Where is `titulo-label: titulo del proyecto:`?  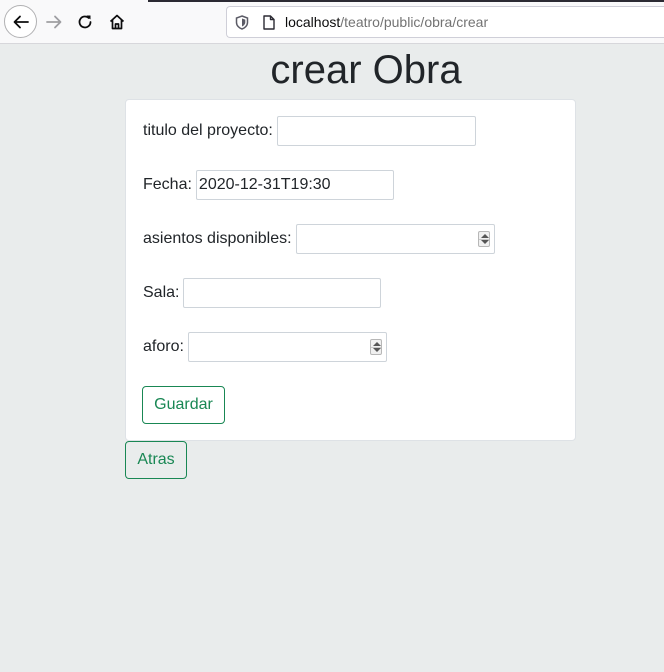 titulo-label: titulo del proyecto: is located at coordinates (208, 130).